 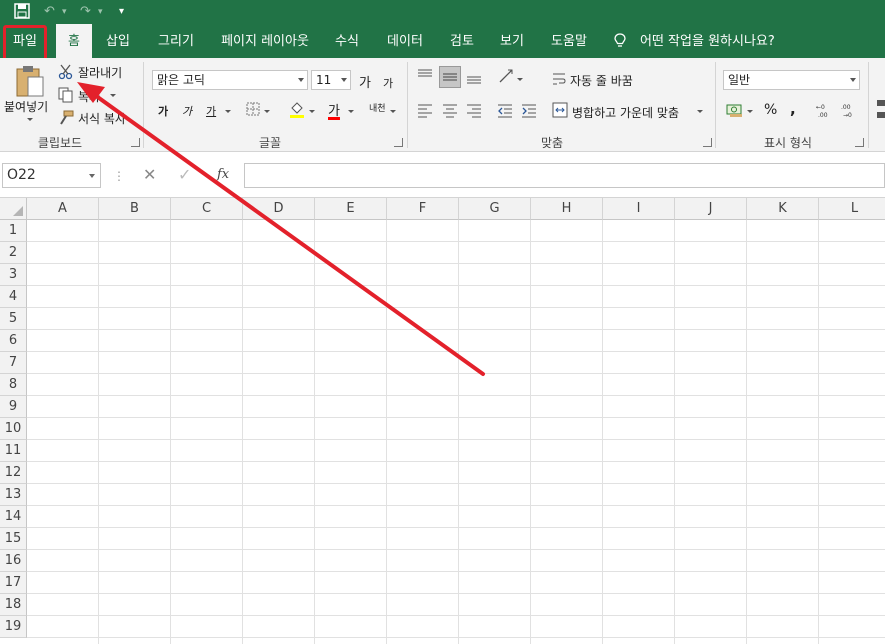 What do you see at coordinates (66, 120) in the screenshot?
I see `format-painter-icon` at bounding box center [66, 120].